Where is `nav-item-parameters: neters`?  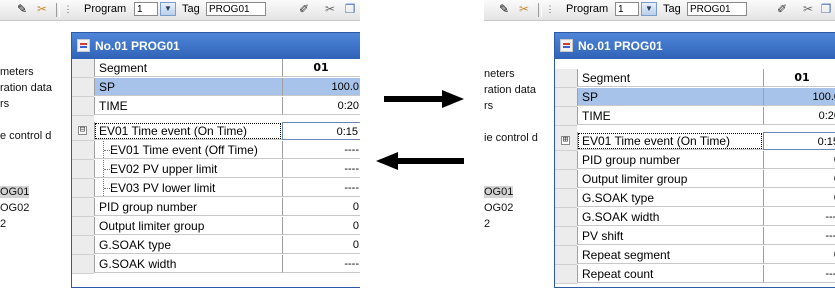
nav-item-parameters: neters is located at coordinates (499, 74).